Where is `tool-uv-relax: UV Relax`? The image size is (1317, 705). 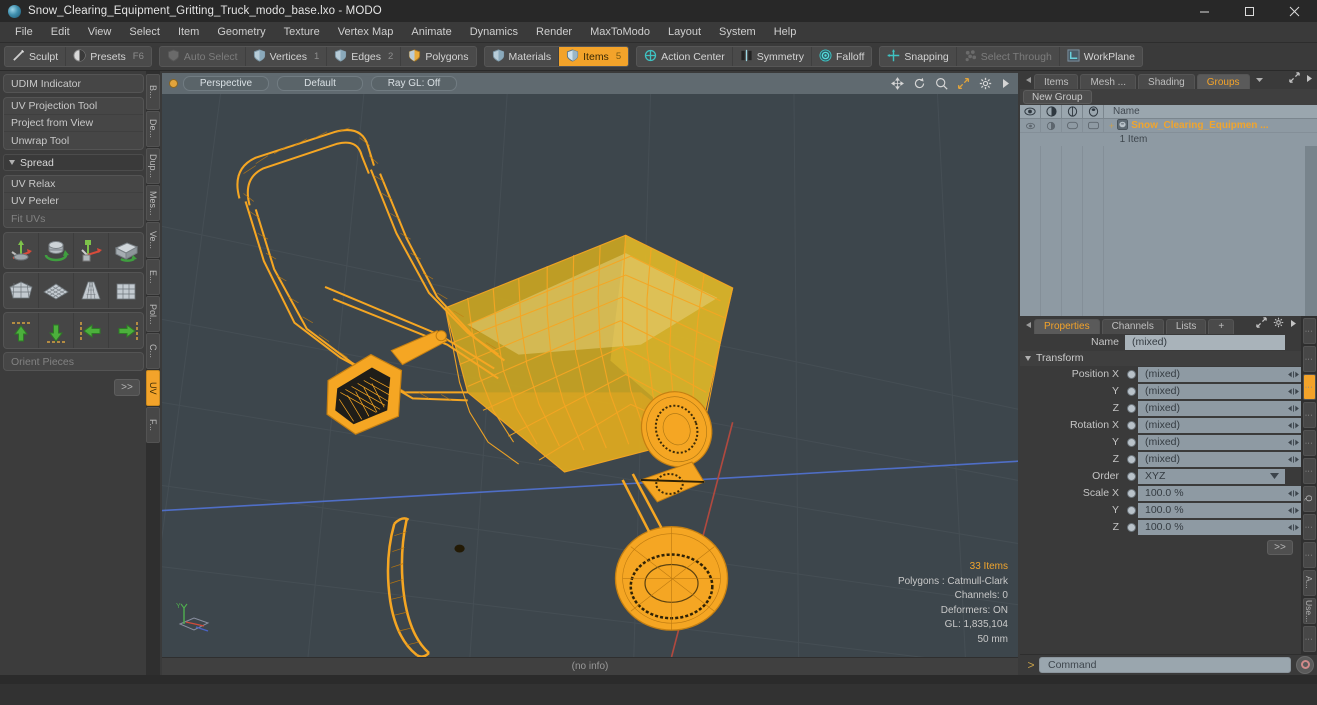 tool-uv-relax: UV Relax is located at coordinates (73, 184).